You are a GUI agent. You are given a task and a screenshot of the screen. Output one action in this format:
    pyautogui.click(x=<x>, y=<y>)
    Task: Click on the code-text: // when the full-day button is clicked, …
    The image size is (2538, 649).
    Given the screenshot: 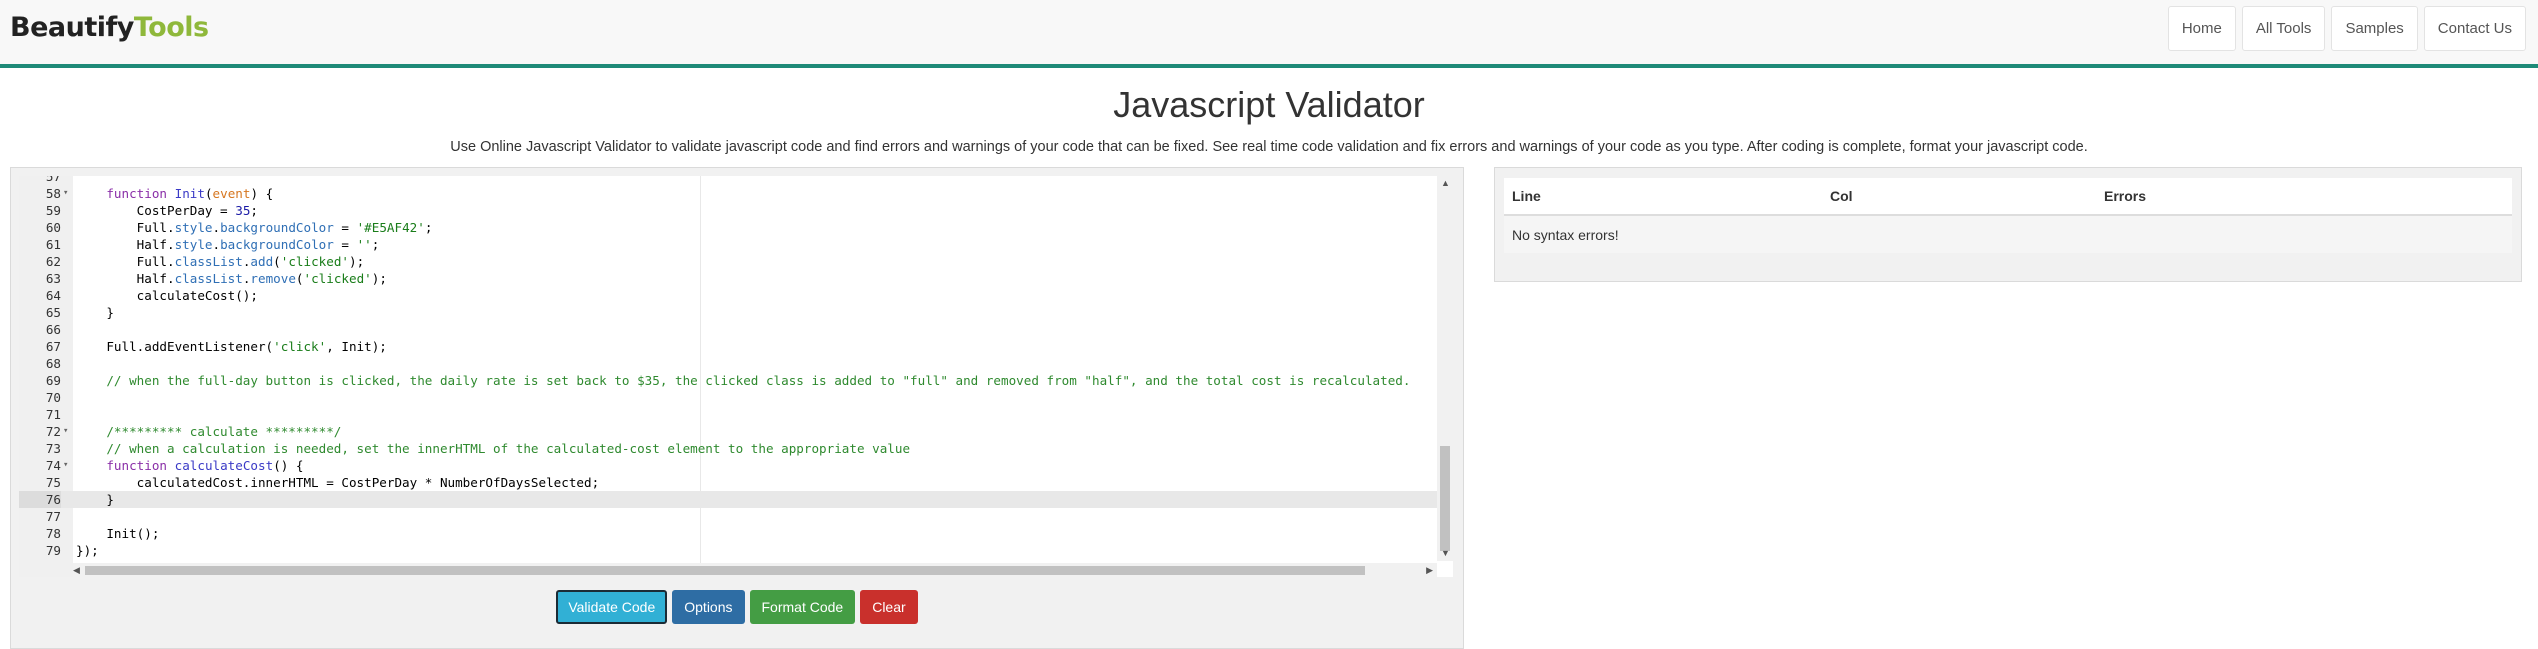 What is the action you would take?
    pyautogui.click(x=743, y=380)
    